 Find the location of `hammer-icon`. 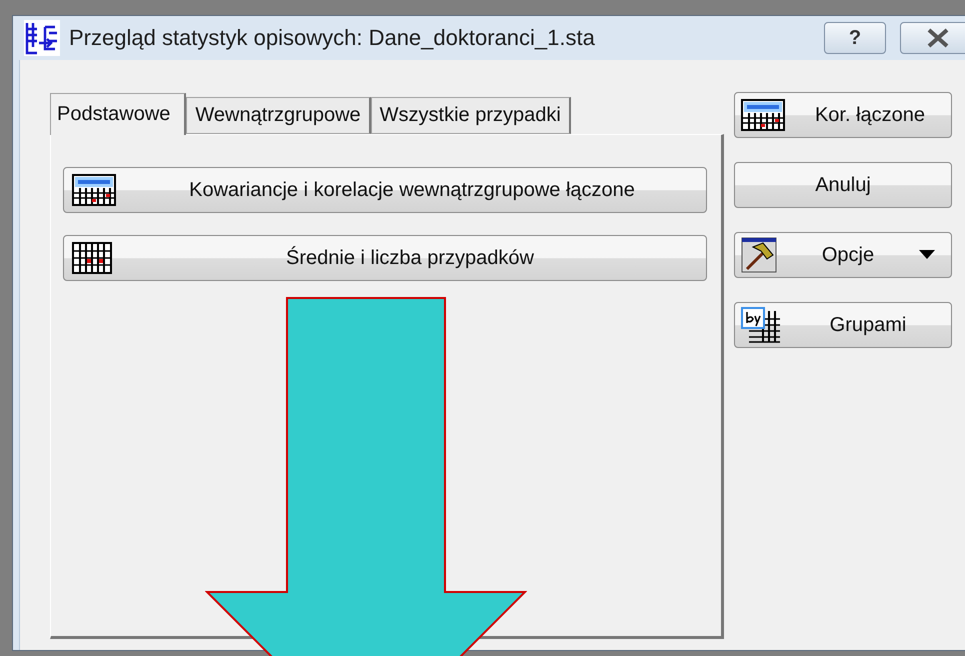

hammer-icon is located at coordinates (759, 255).